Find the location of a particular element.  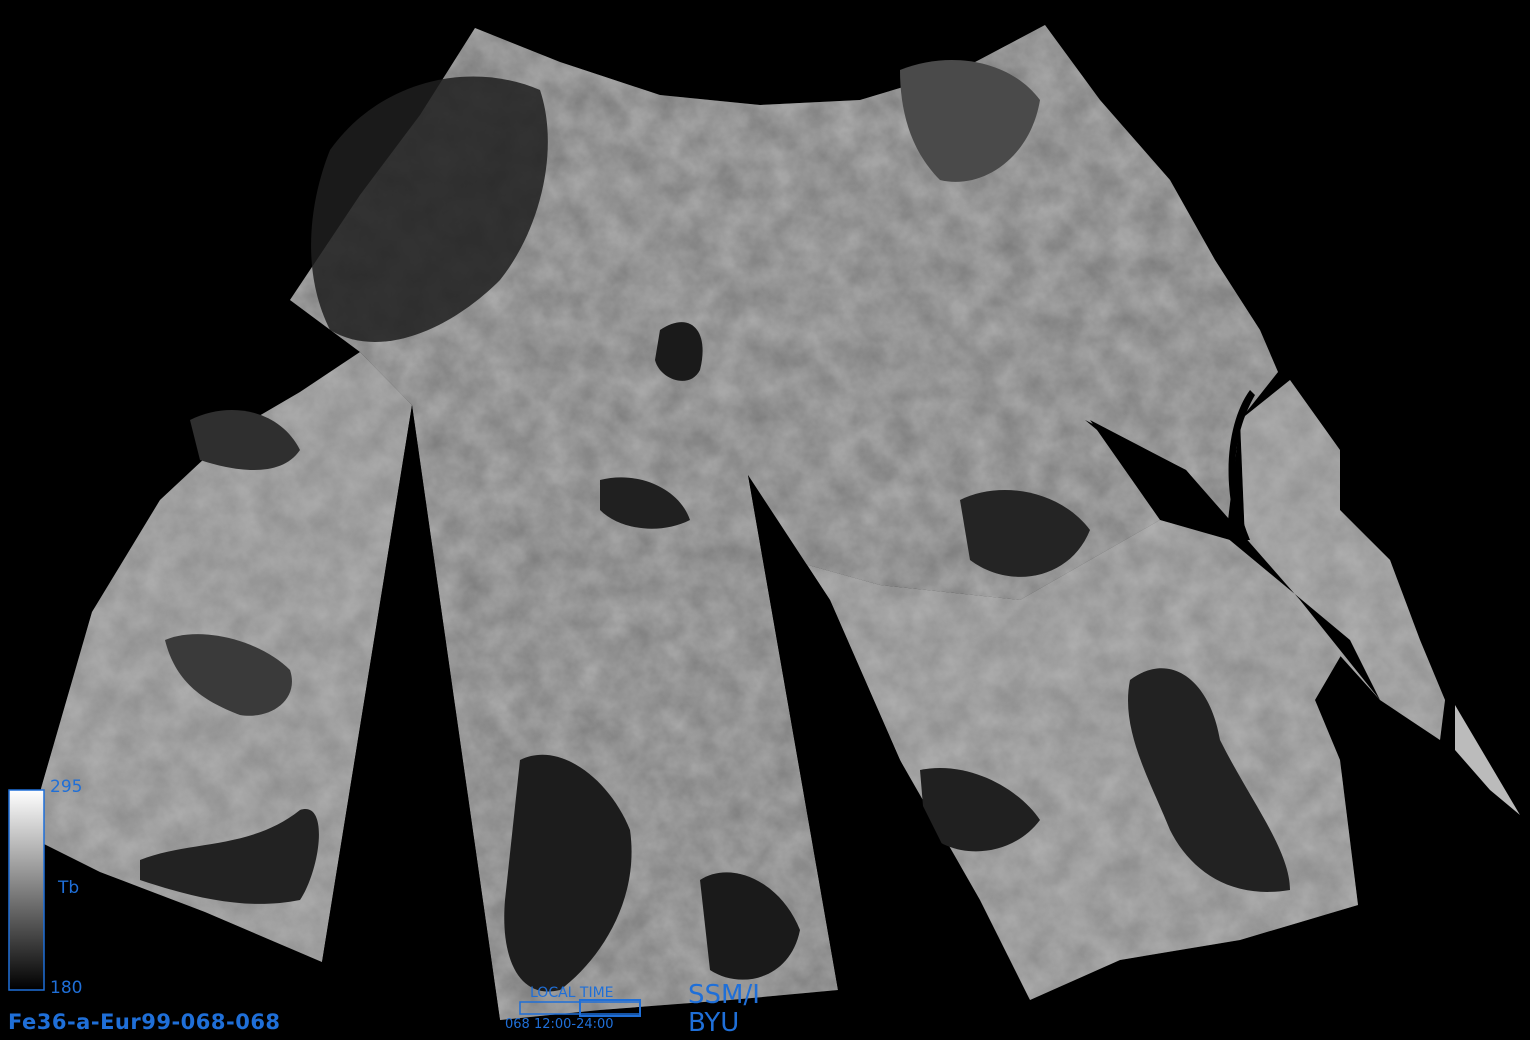

local-time-range: 068 12:00-24:00 is located at coordinates (559, 1024).